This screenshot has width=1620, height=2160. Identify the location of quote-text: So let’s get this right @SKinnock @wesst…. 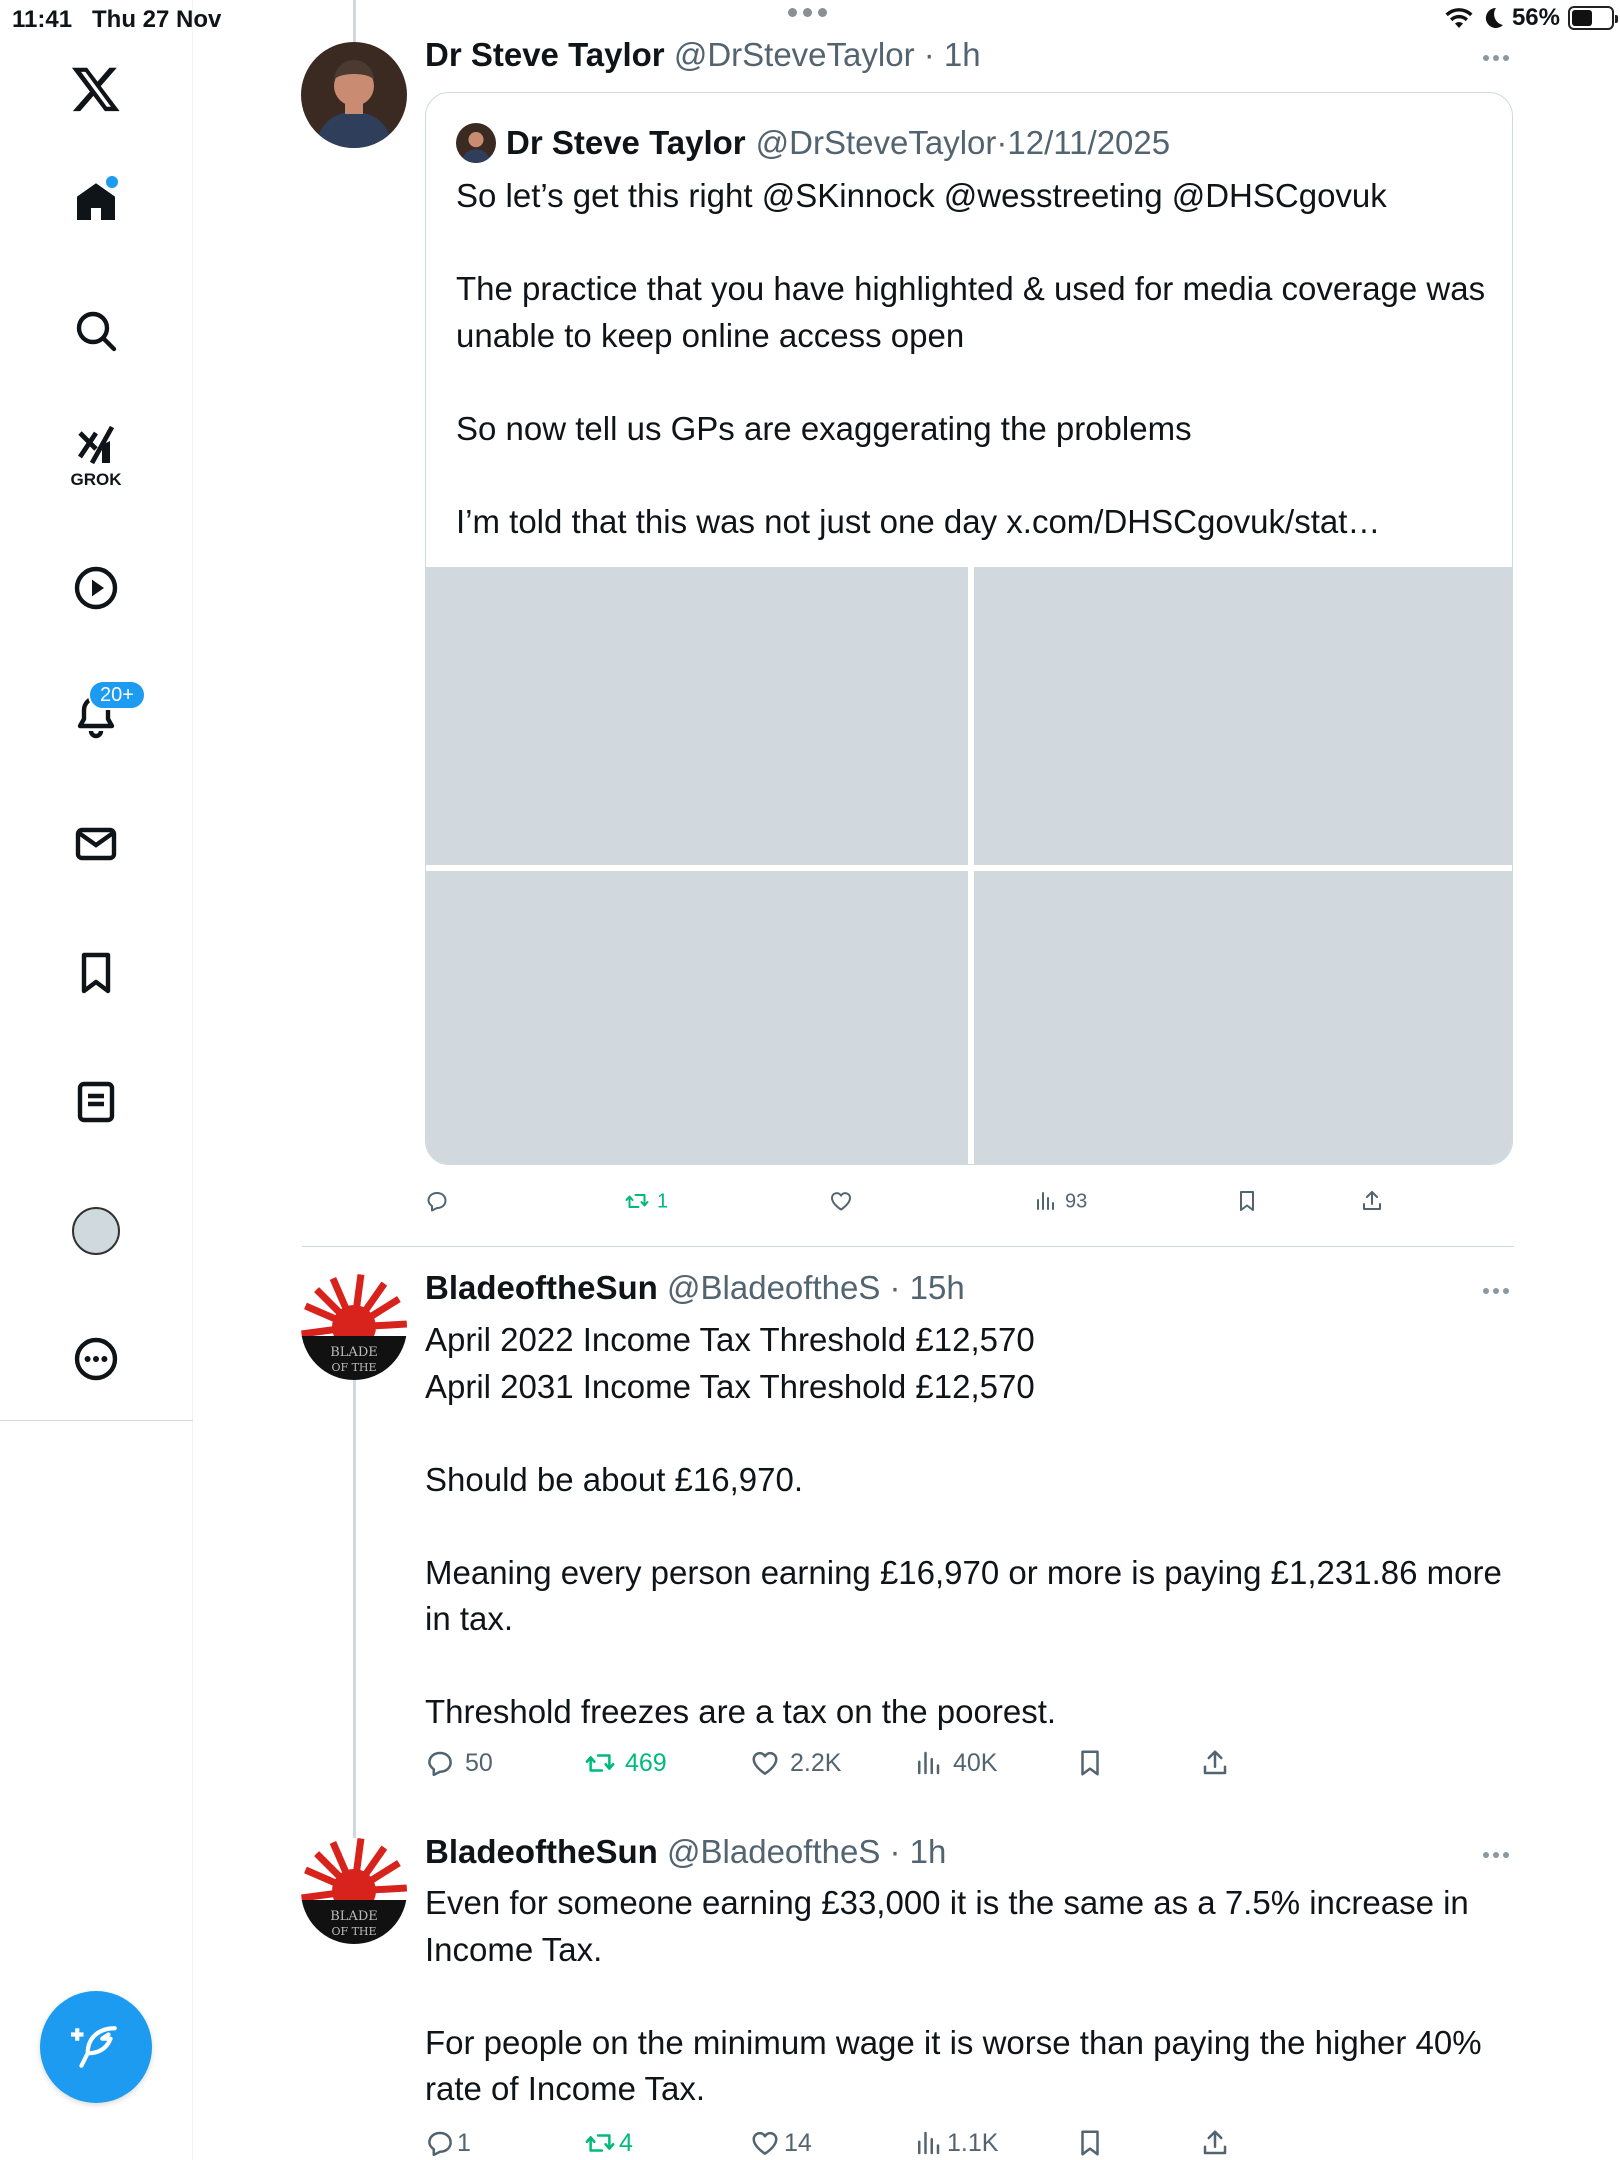
(971, 358).